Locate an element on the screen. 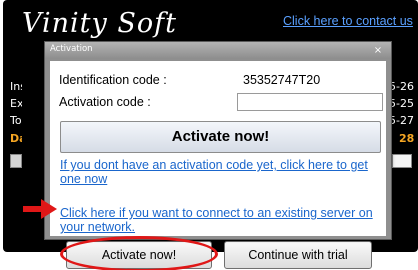 Image resolution: width=418 pixels, height=270 pixels. expiry-date-value: 5-25 is located at coordinates (401, 103).